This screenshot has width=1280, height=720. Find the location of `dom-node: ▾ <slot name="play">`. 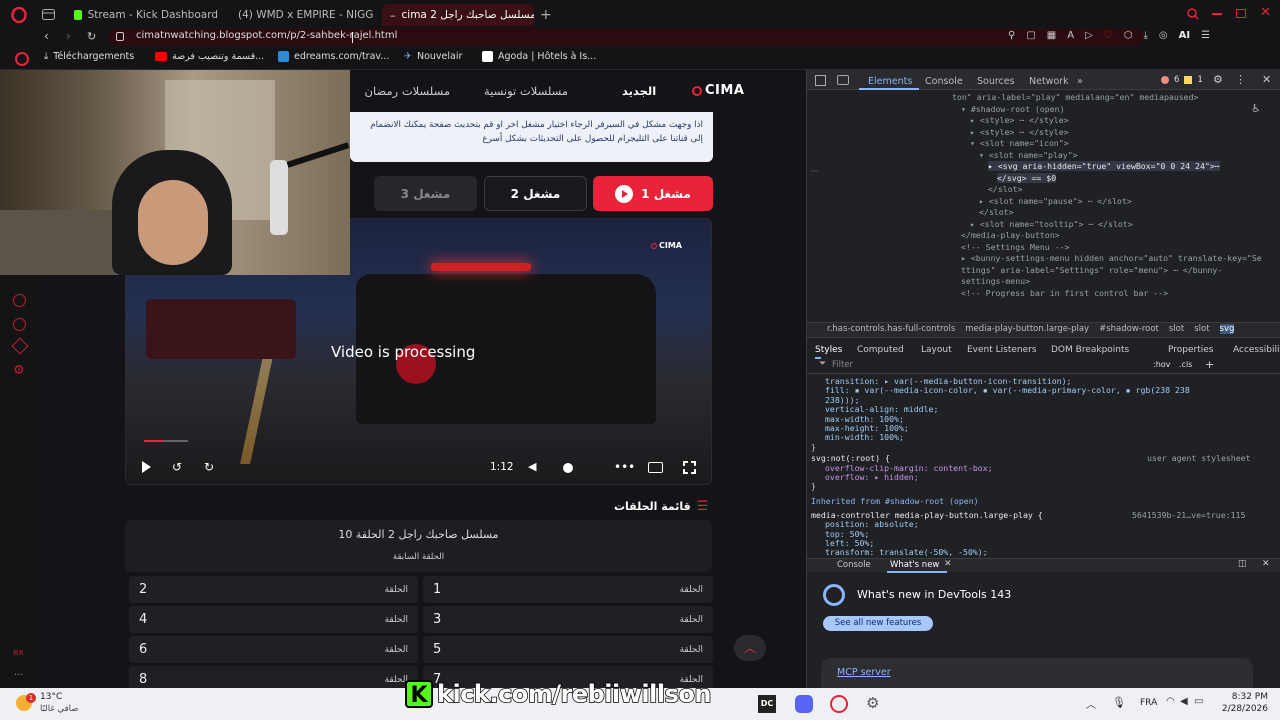

dom-node: ▾ <slot name="play"> is located at coordinates (1028, 155).